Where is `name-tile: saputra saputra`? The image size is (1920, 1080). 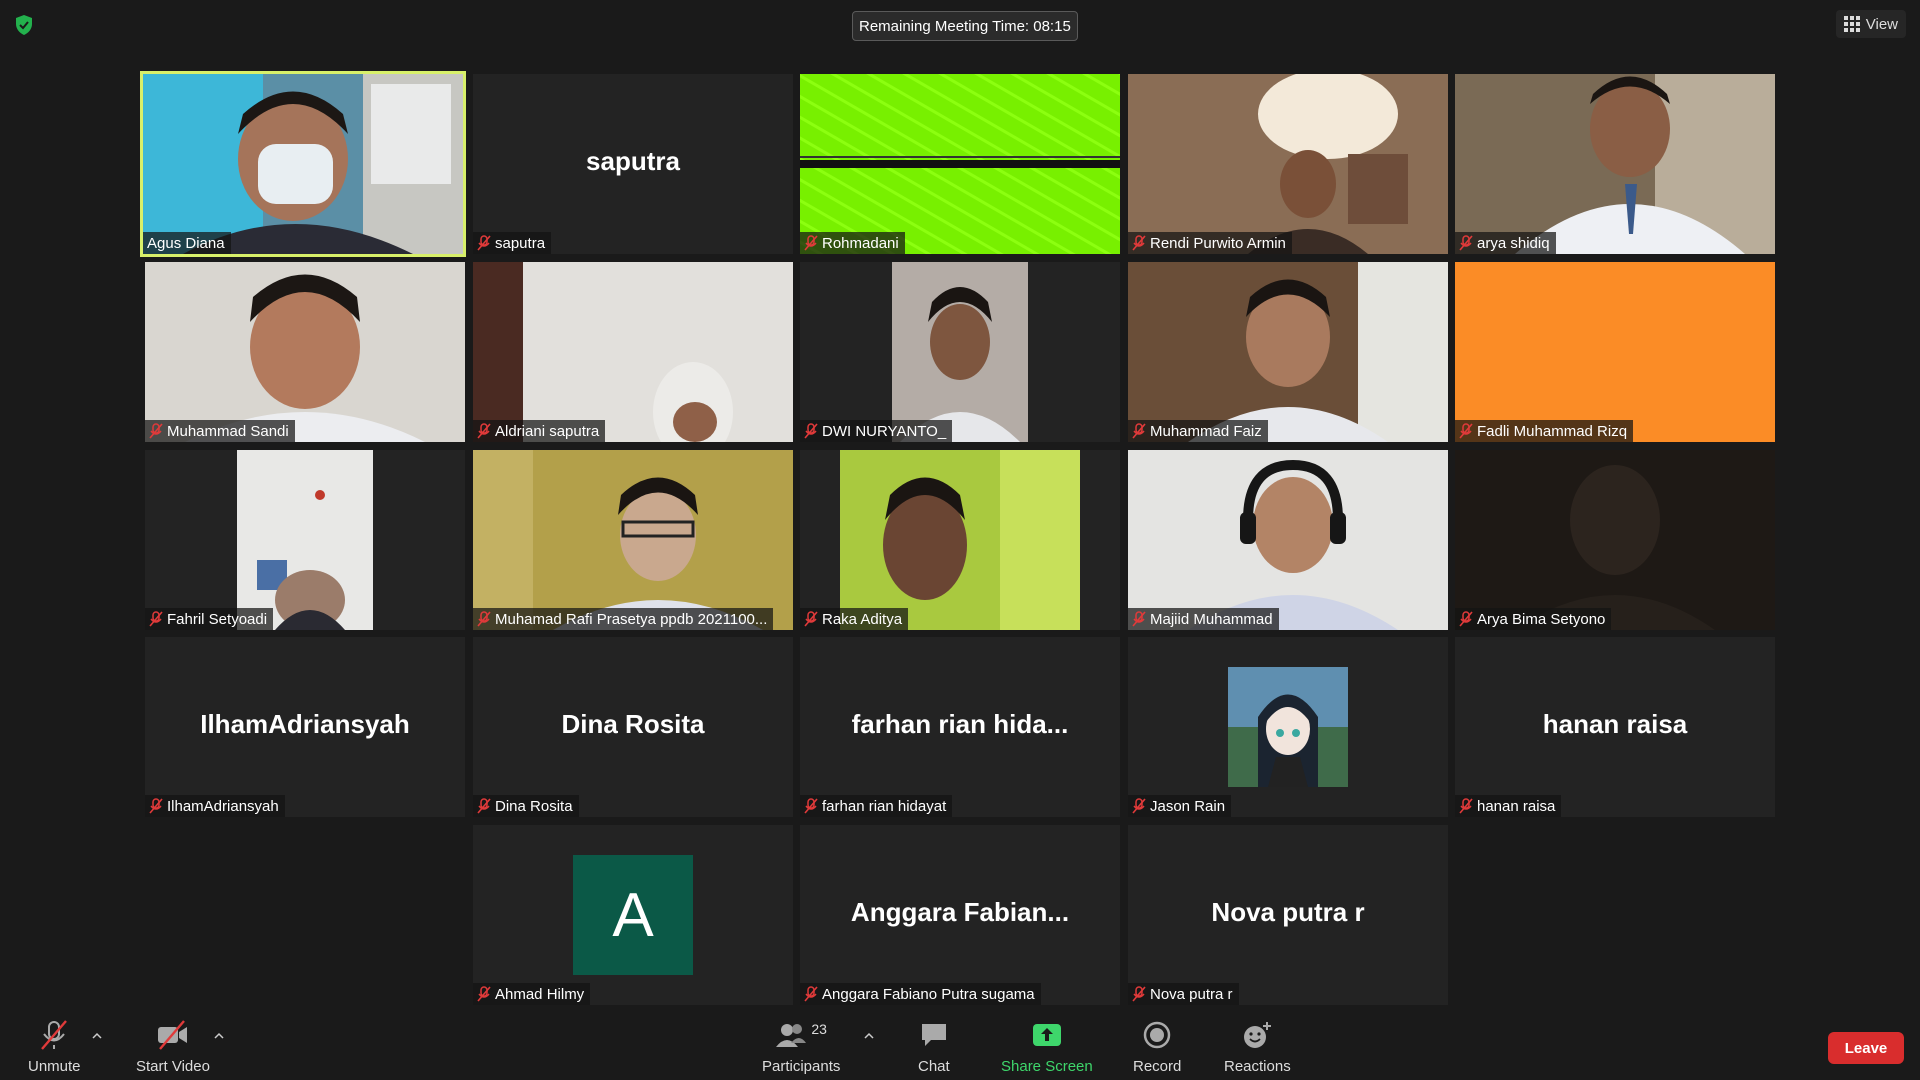 name-tile: saputra saputra is located at coordinates (633, 164).